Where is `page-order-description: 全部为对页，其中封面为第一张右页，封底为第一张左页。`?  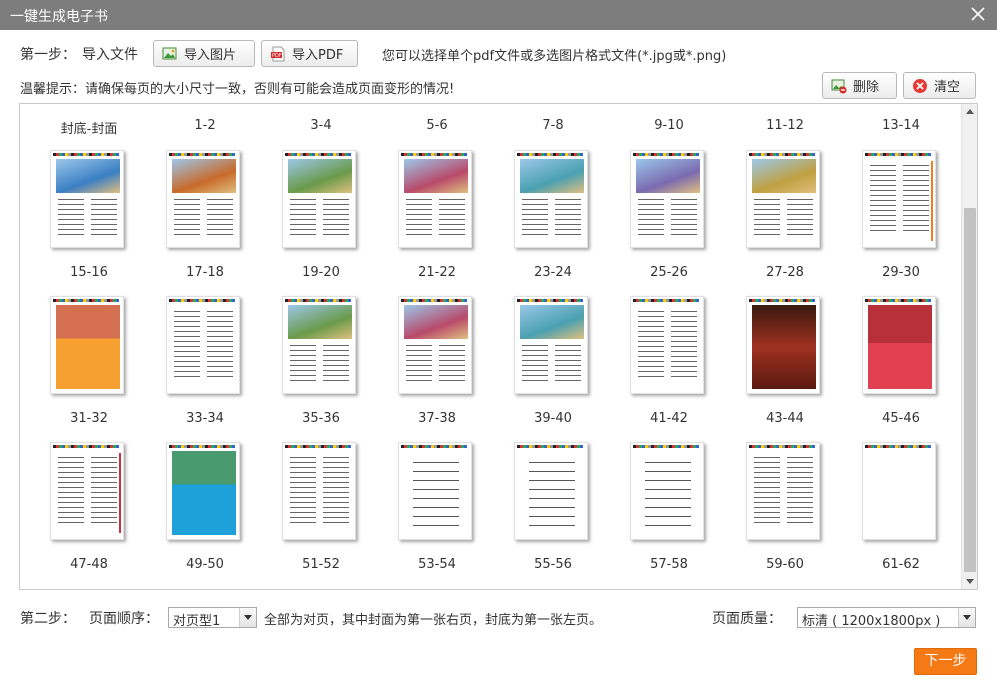 page-order-description: 全部为对页，其中封面为第一张右页，封底为第一张左页。 is located at coordinates (433, 620).